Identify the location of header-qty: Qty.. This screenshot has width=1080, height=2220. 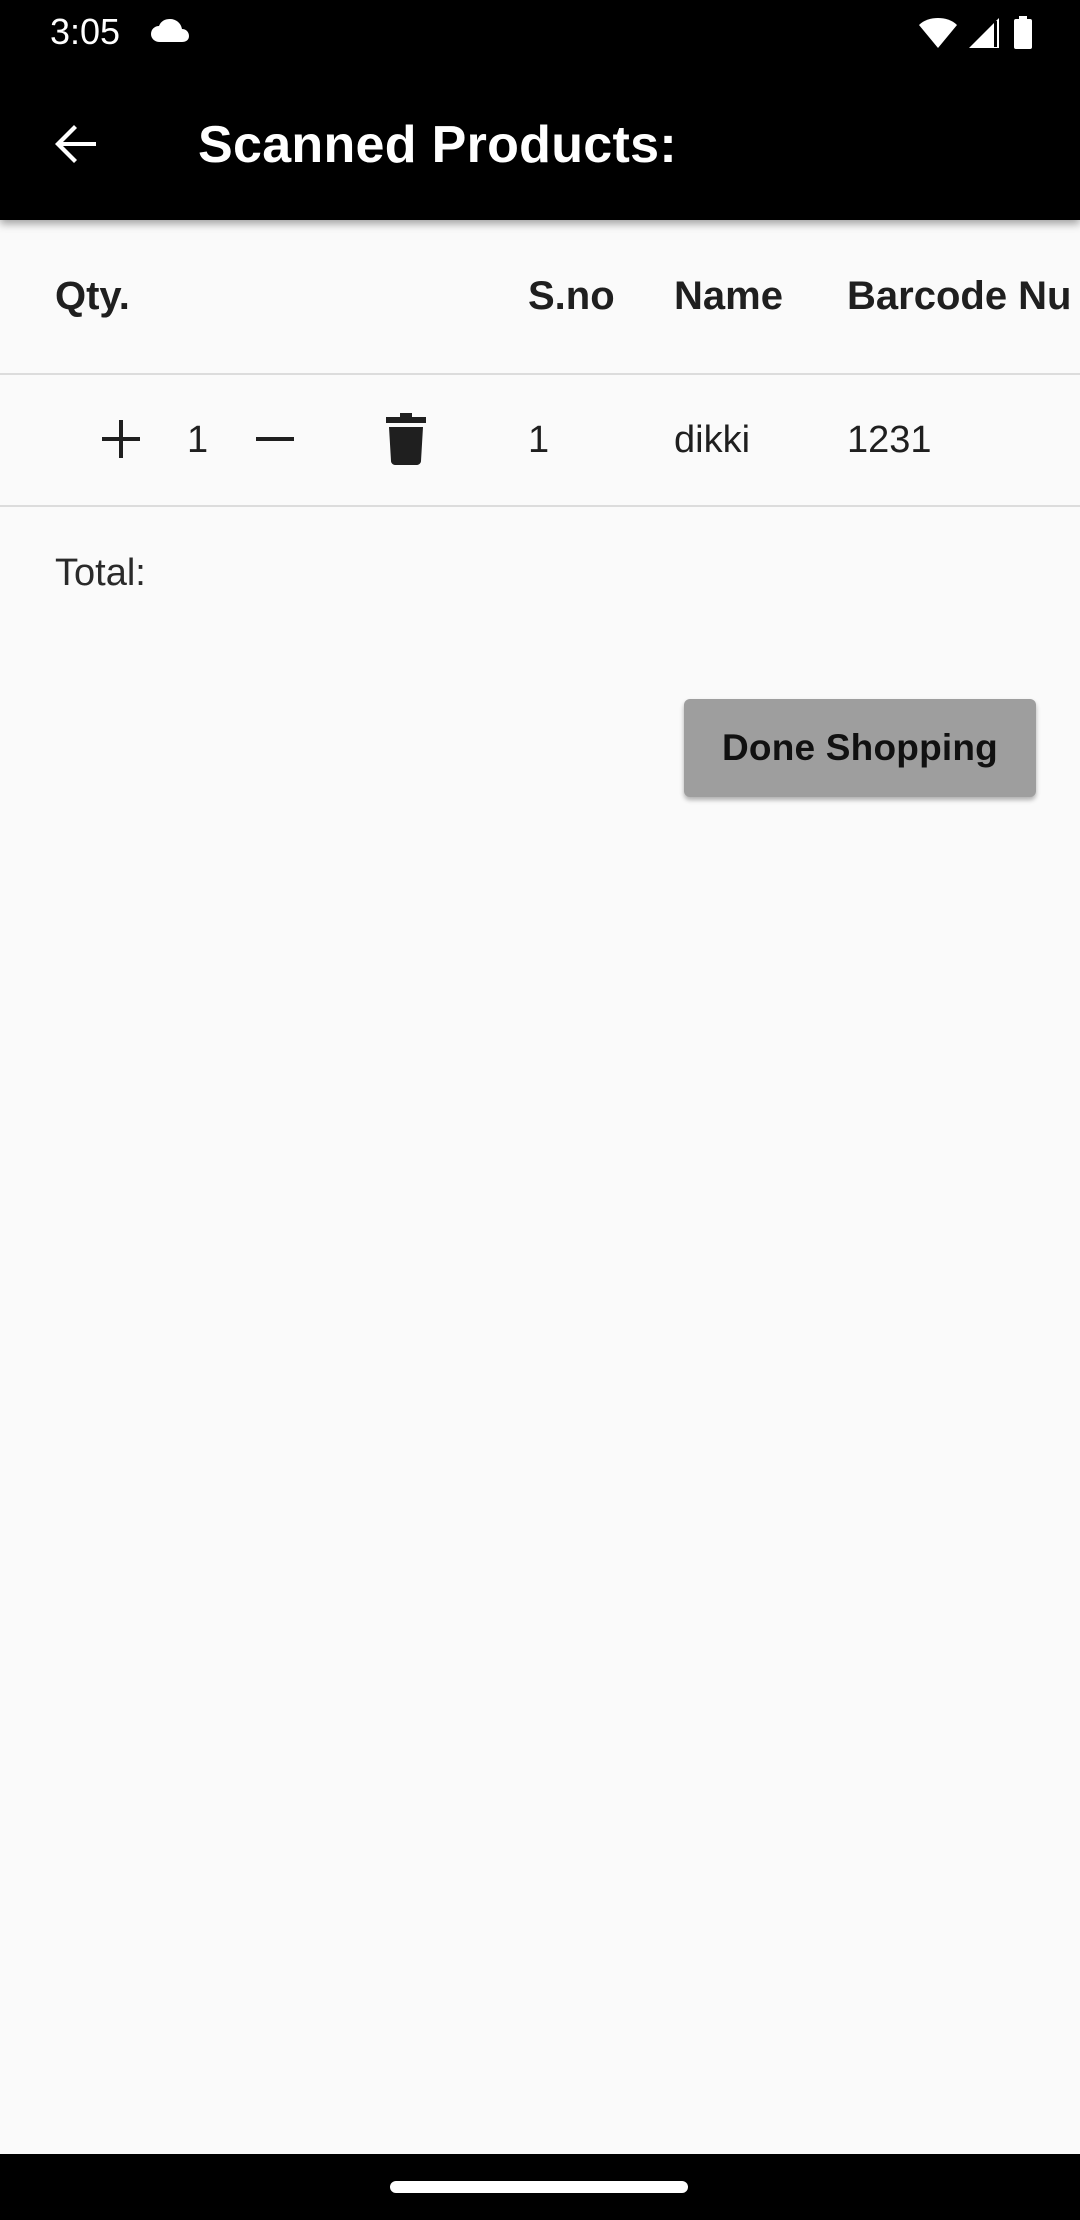
(92, 296).